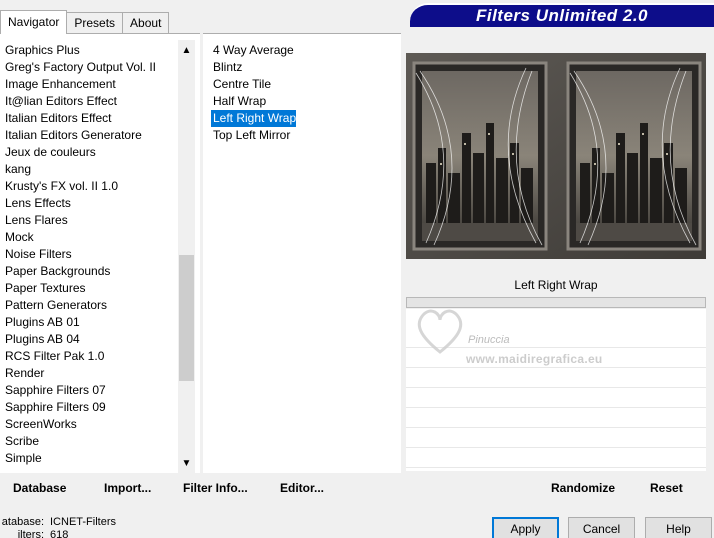 The width and height of the screenshot is (714, 538). I want to click on randomize-button: Randomize, so click(583, 488).